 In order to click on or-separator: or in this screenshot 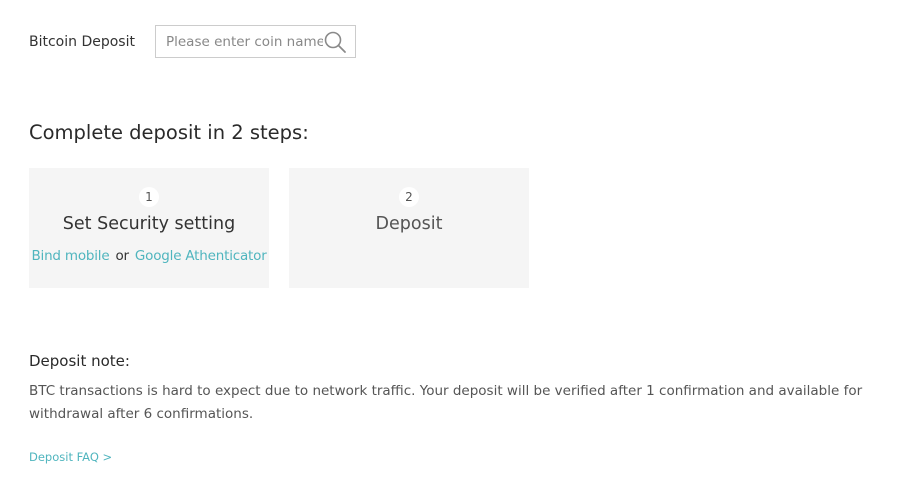, I will do `click(122, 256)`.